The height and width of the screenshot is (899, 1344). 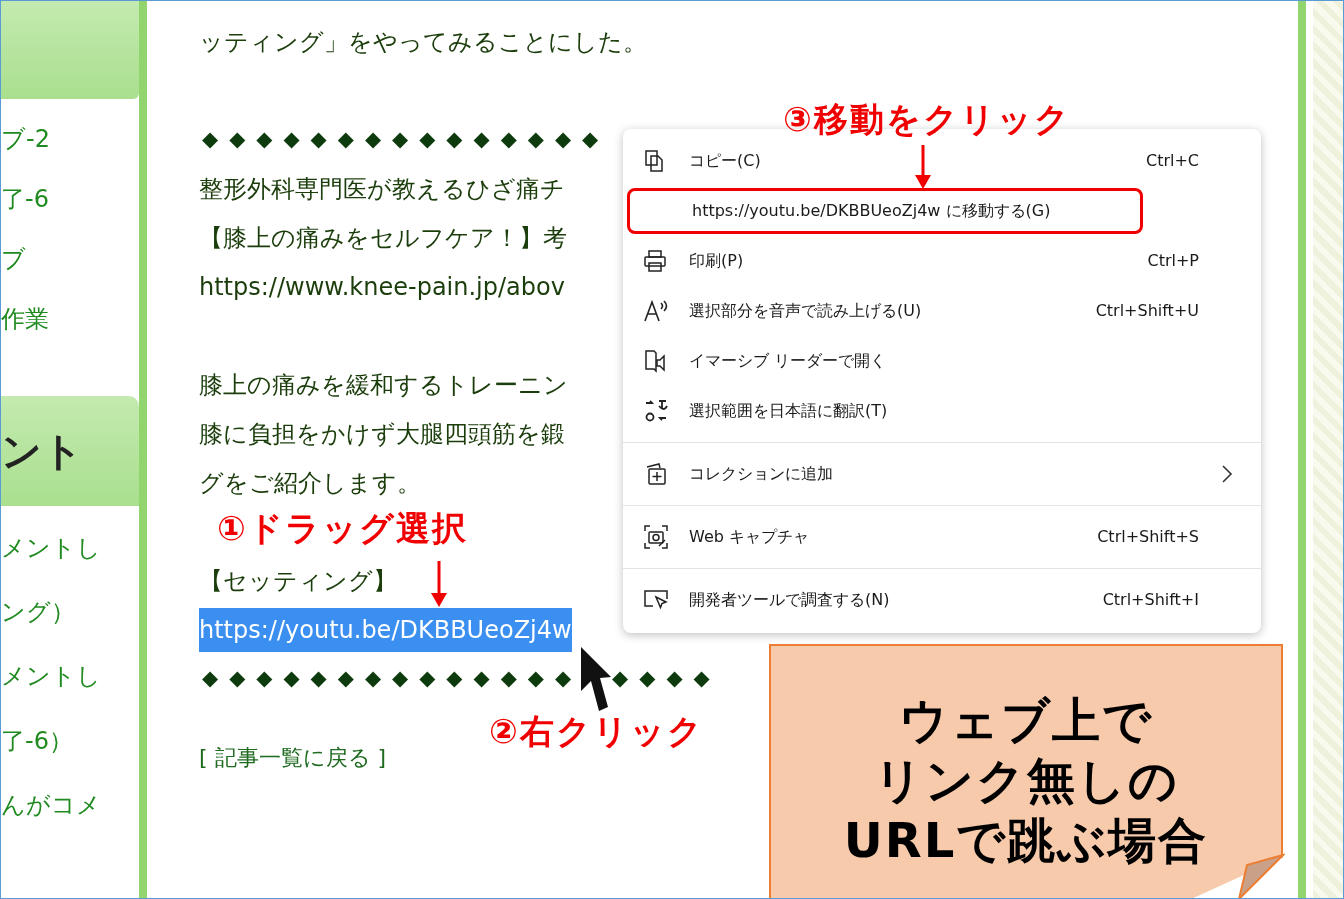 I want to click on back-link: [ 記事一覧に戻る ], so click(x=293, y=757).